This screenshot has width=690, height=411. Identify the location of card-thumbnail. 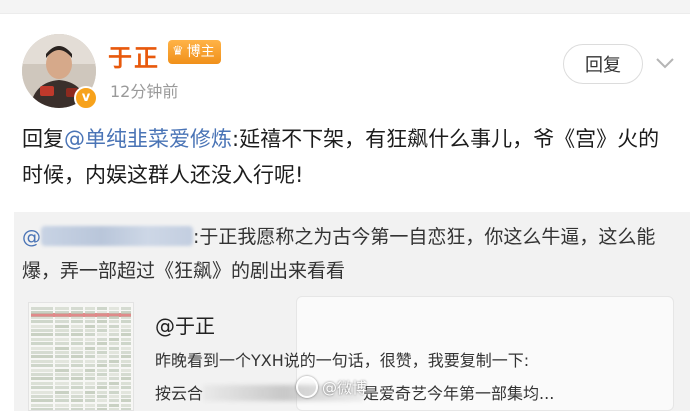
(81, 356).